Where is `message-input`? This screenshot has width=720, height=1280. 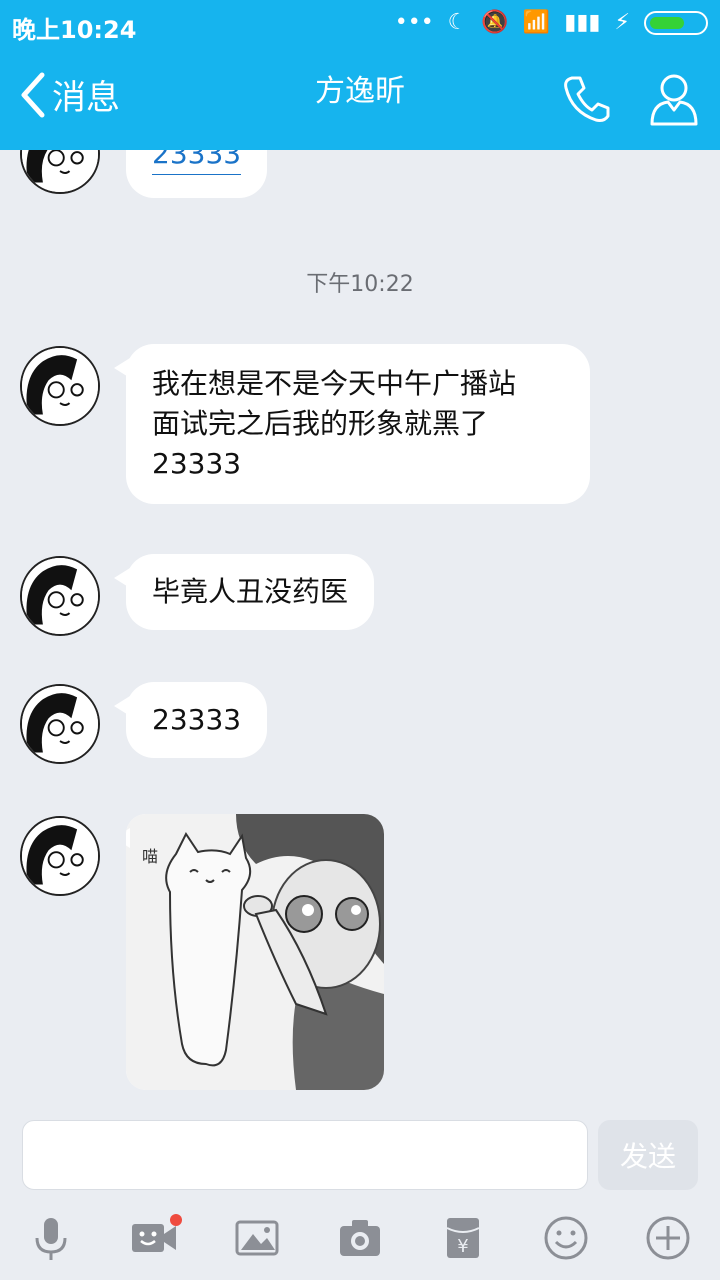
message-input is located at coordinates (305, 1155).